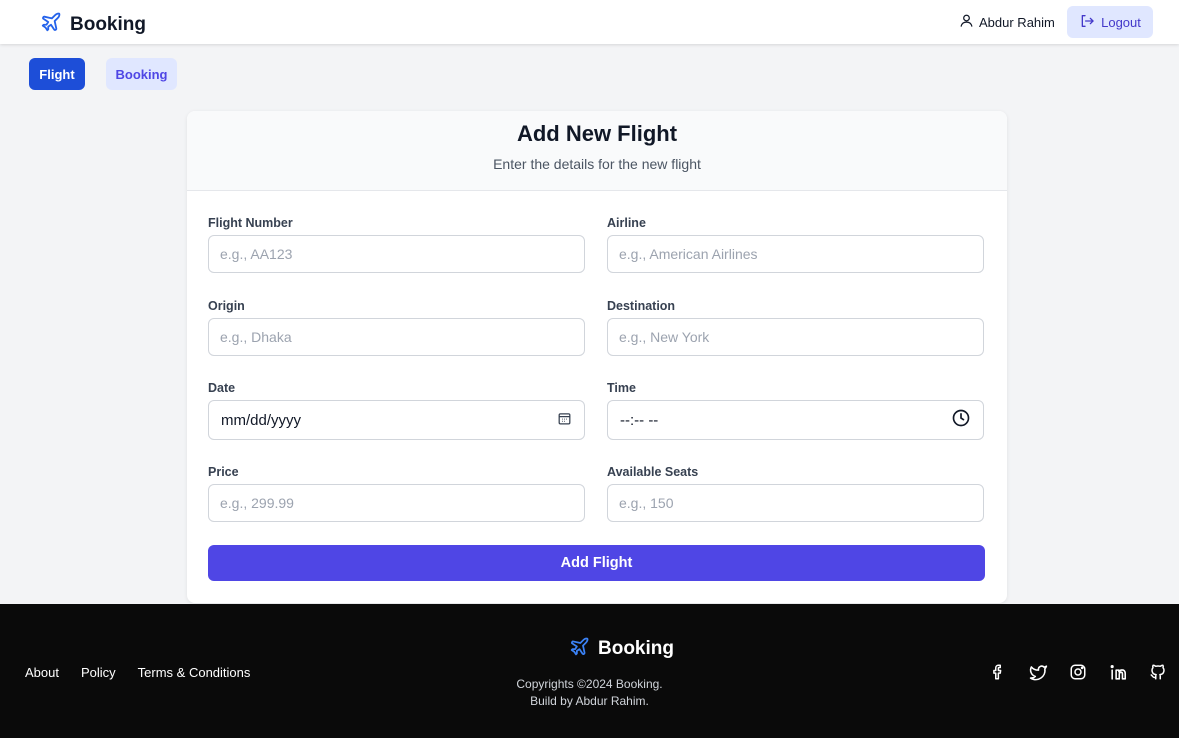 This screenshot has width=1179, height=738. I want to click on top-navbar: Booking Abdur Rahim Logout, so click(589, 22).